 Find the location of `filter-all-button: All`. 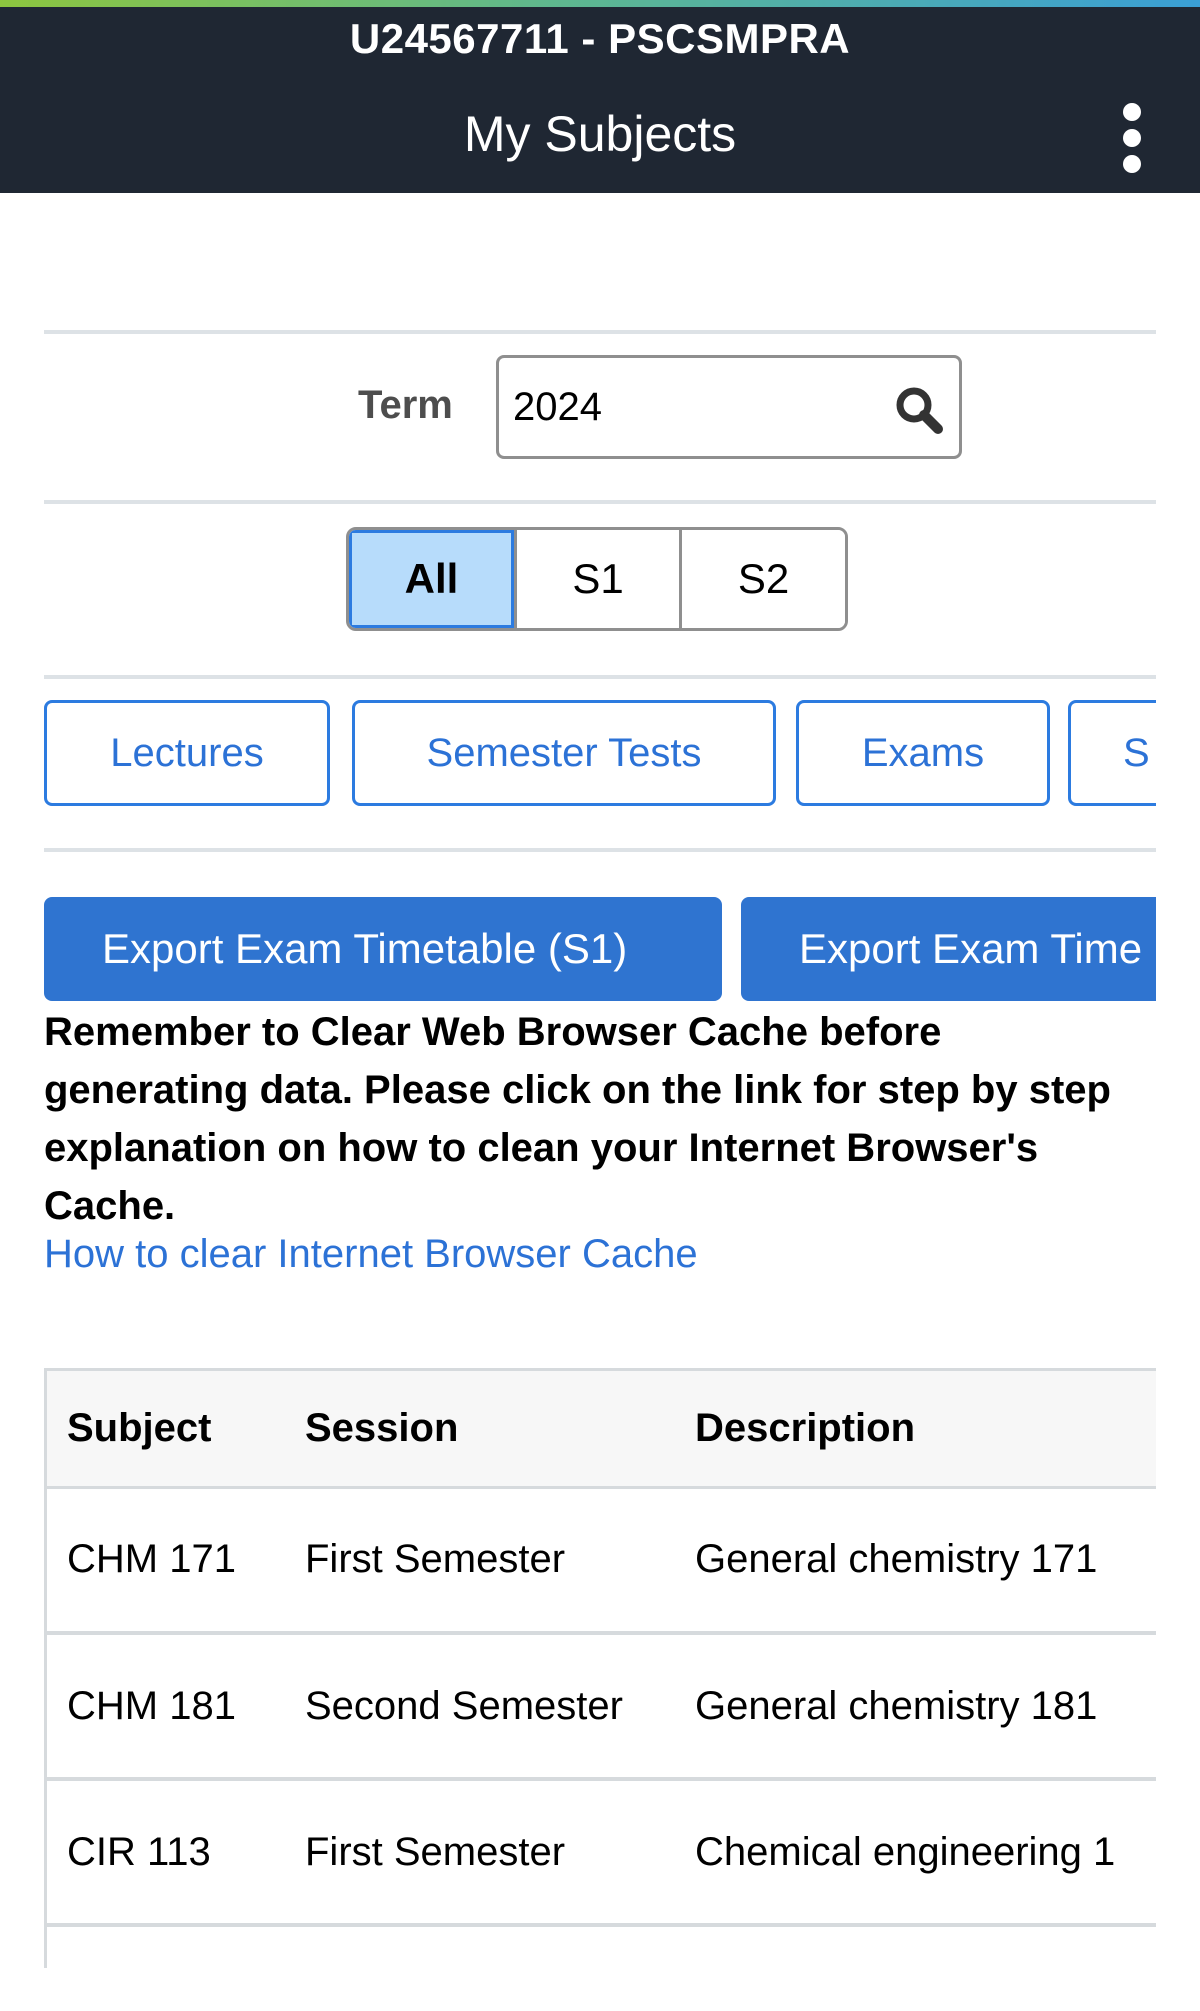

filter-all-button: All is located at coordinates (433, 579).